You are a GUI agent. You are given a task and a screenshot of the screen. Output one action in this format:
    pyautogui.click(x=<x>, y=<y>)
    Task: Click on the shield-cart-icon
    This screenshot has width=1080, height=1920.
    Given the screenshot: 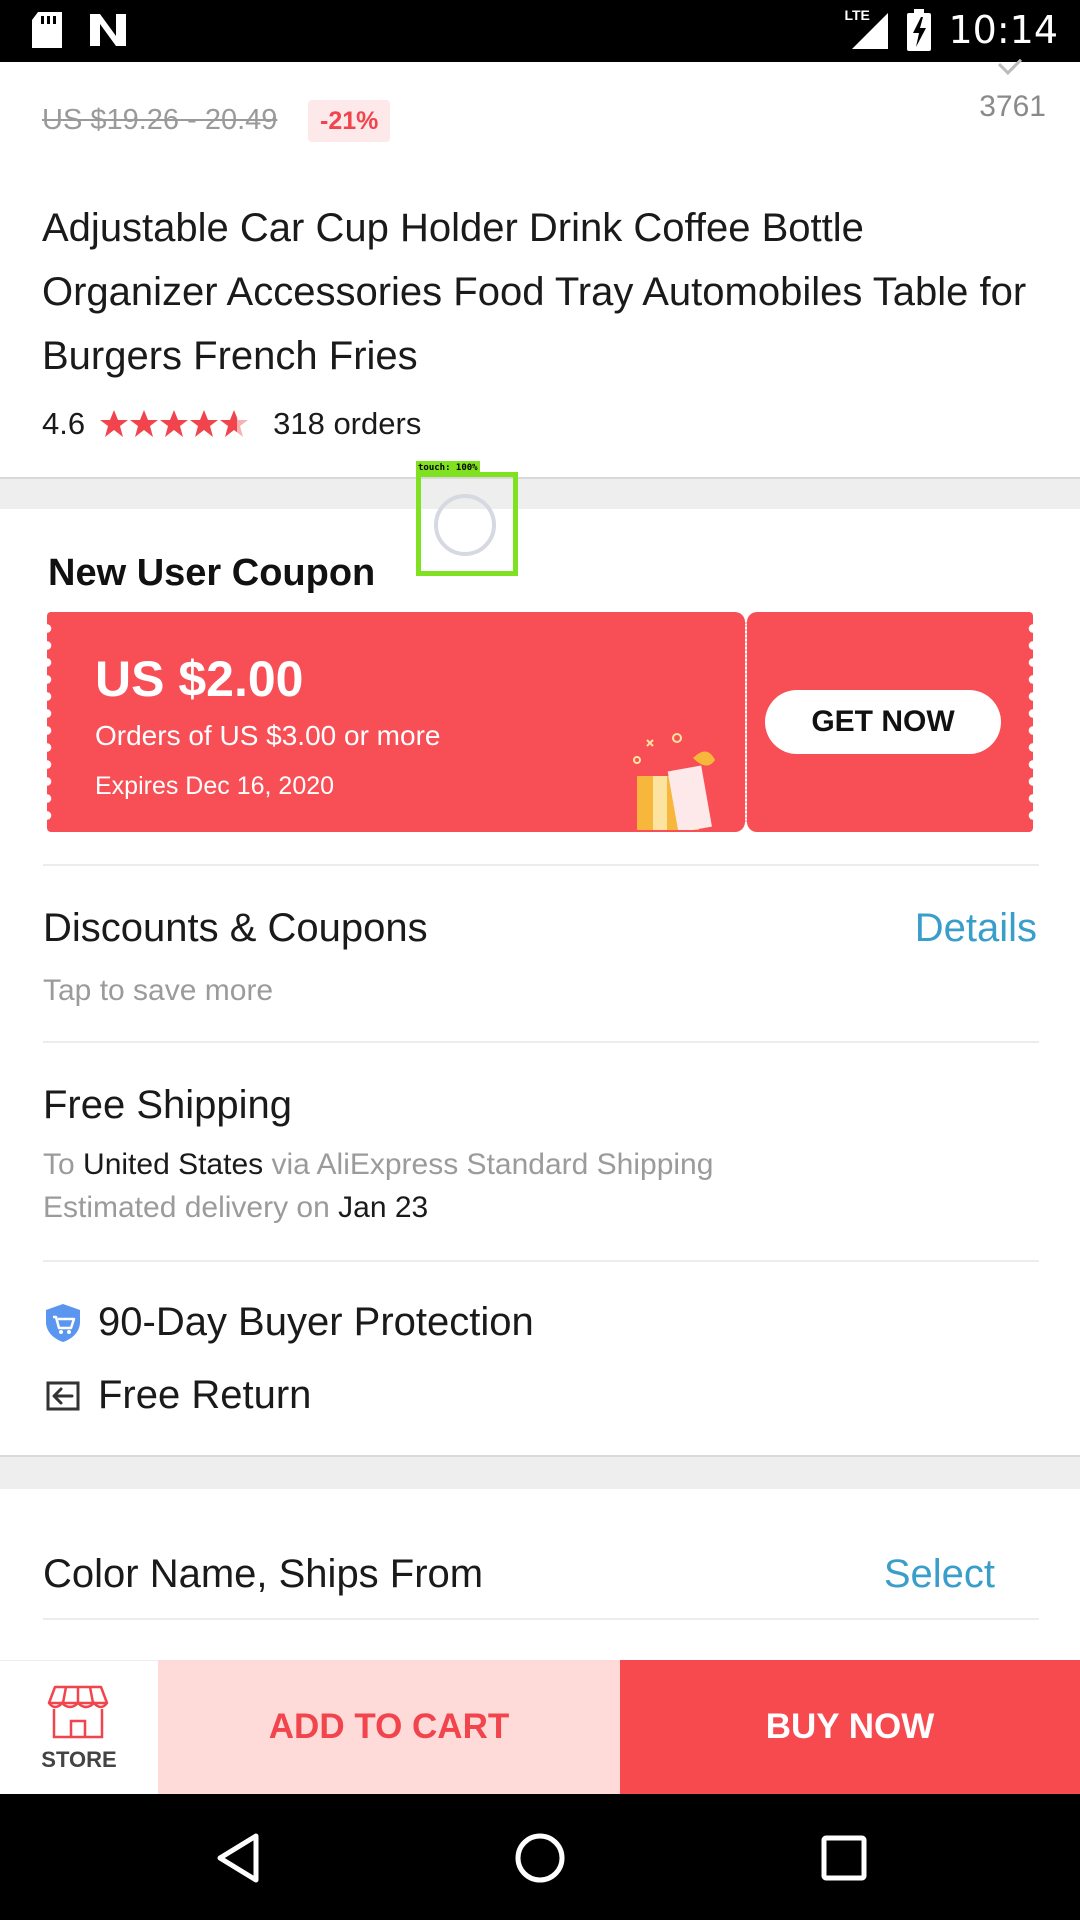 What is the action you would take?
    pyautogui.click(x=63, y=1322)
    